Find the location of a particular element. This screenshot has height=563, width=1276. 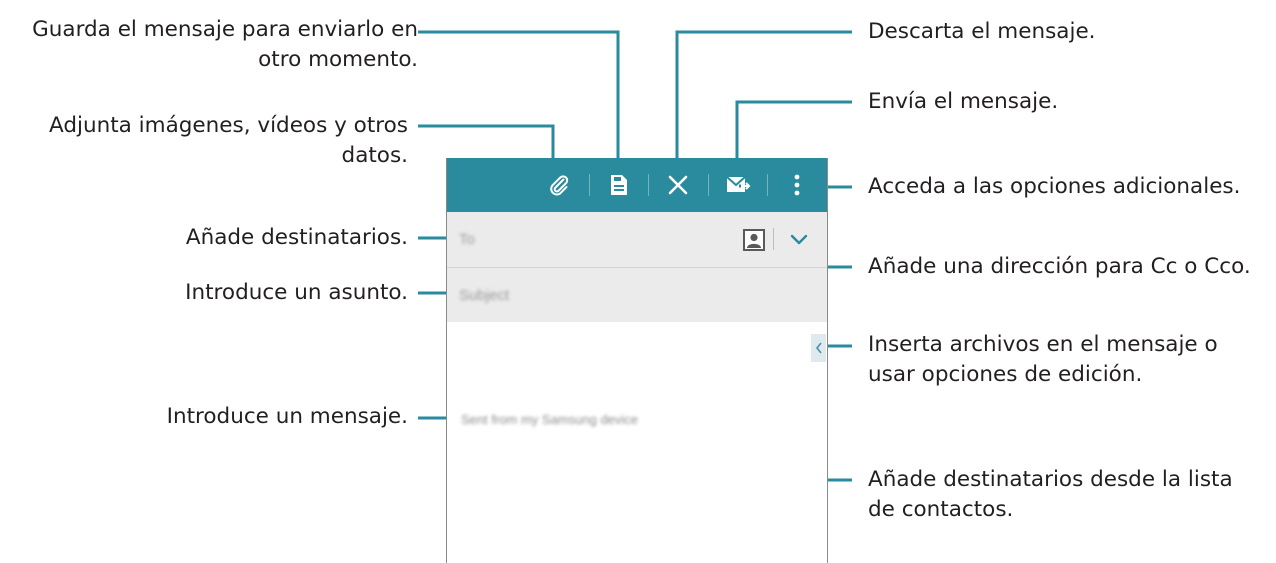

callout-cc-text: Añade una dirección para Cc o Cco. is located at coordinates (1059, 266).